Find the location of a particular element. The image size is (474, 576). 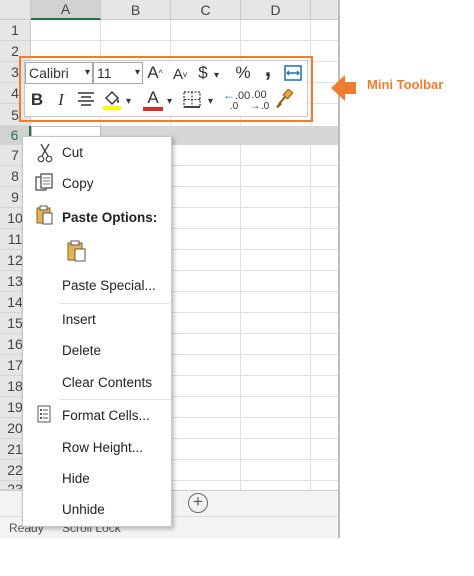

menu-item-copy: Copy is located at coordinates (78, 183).